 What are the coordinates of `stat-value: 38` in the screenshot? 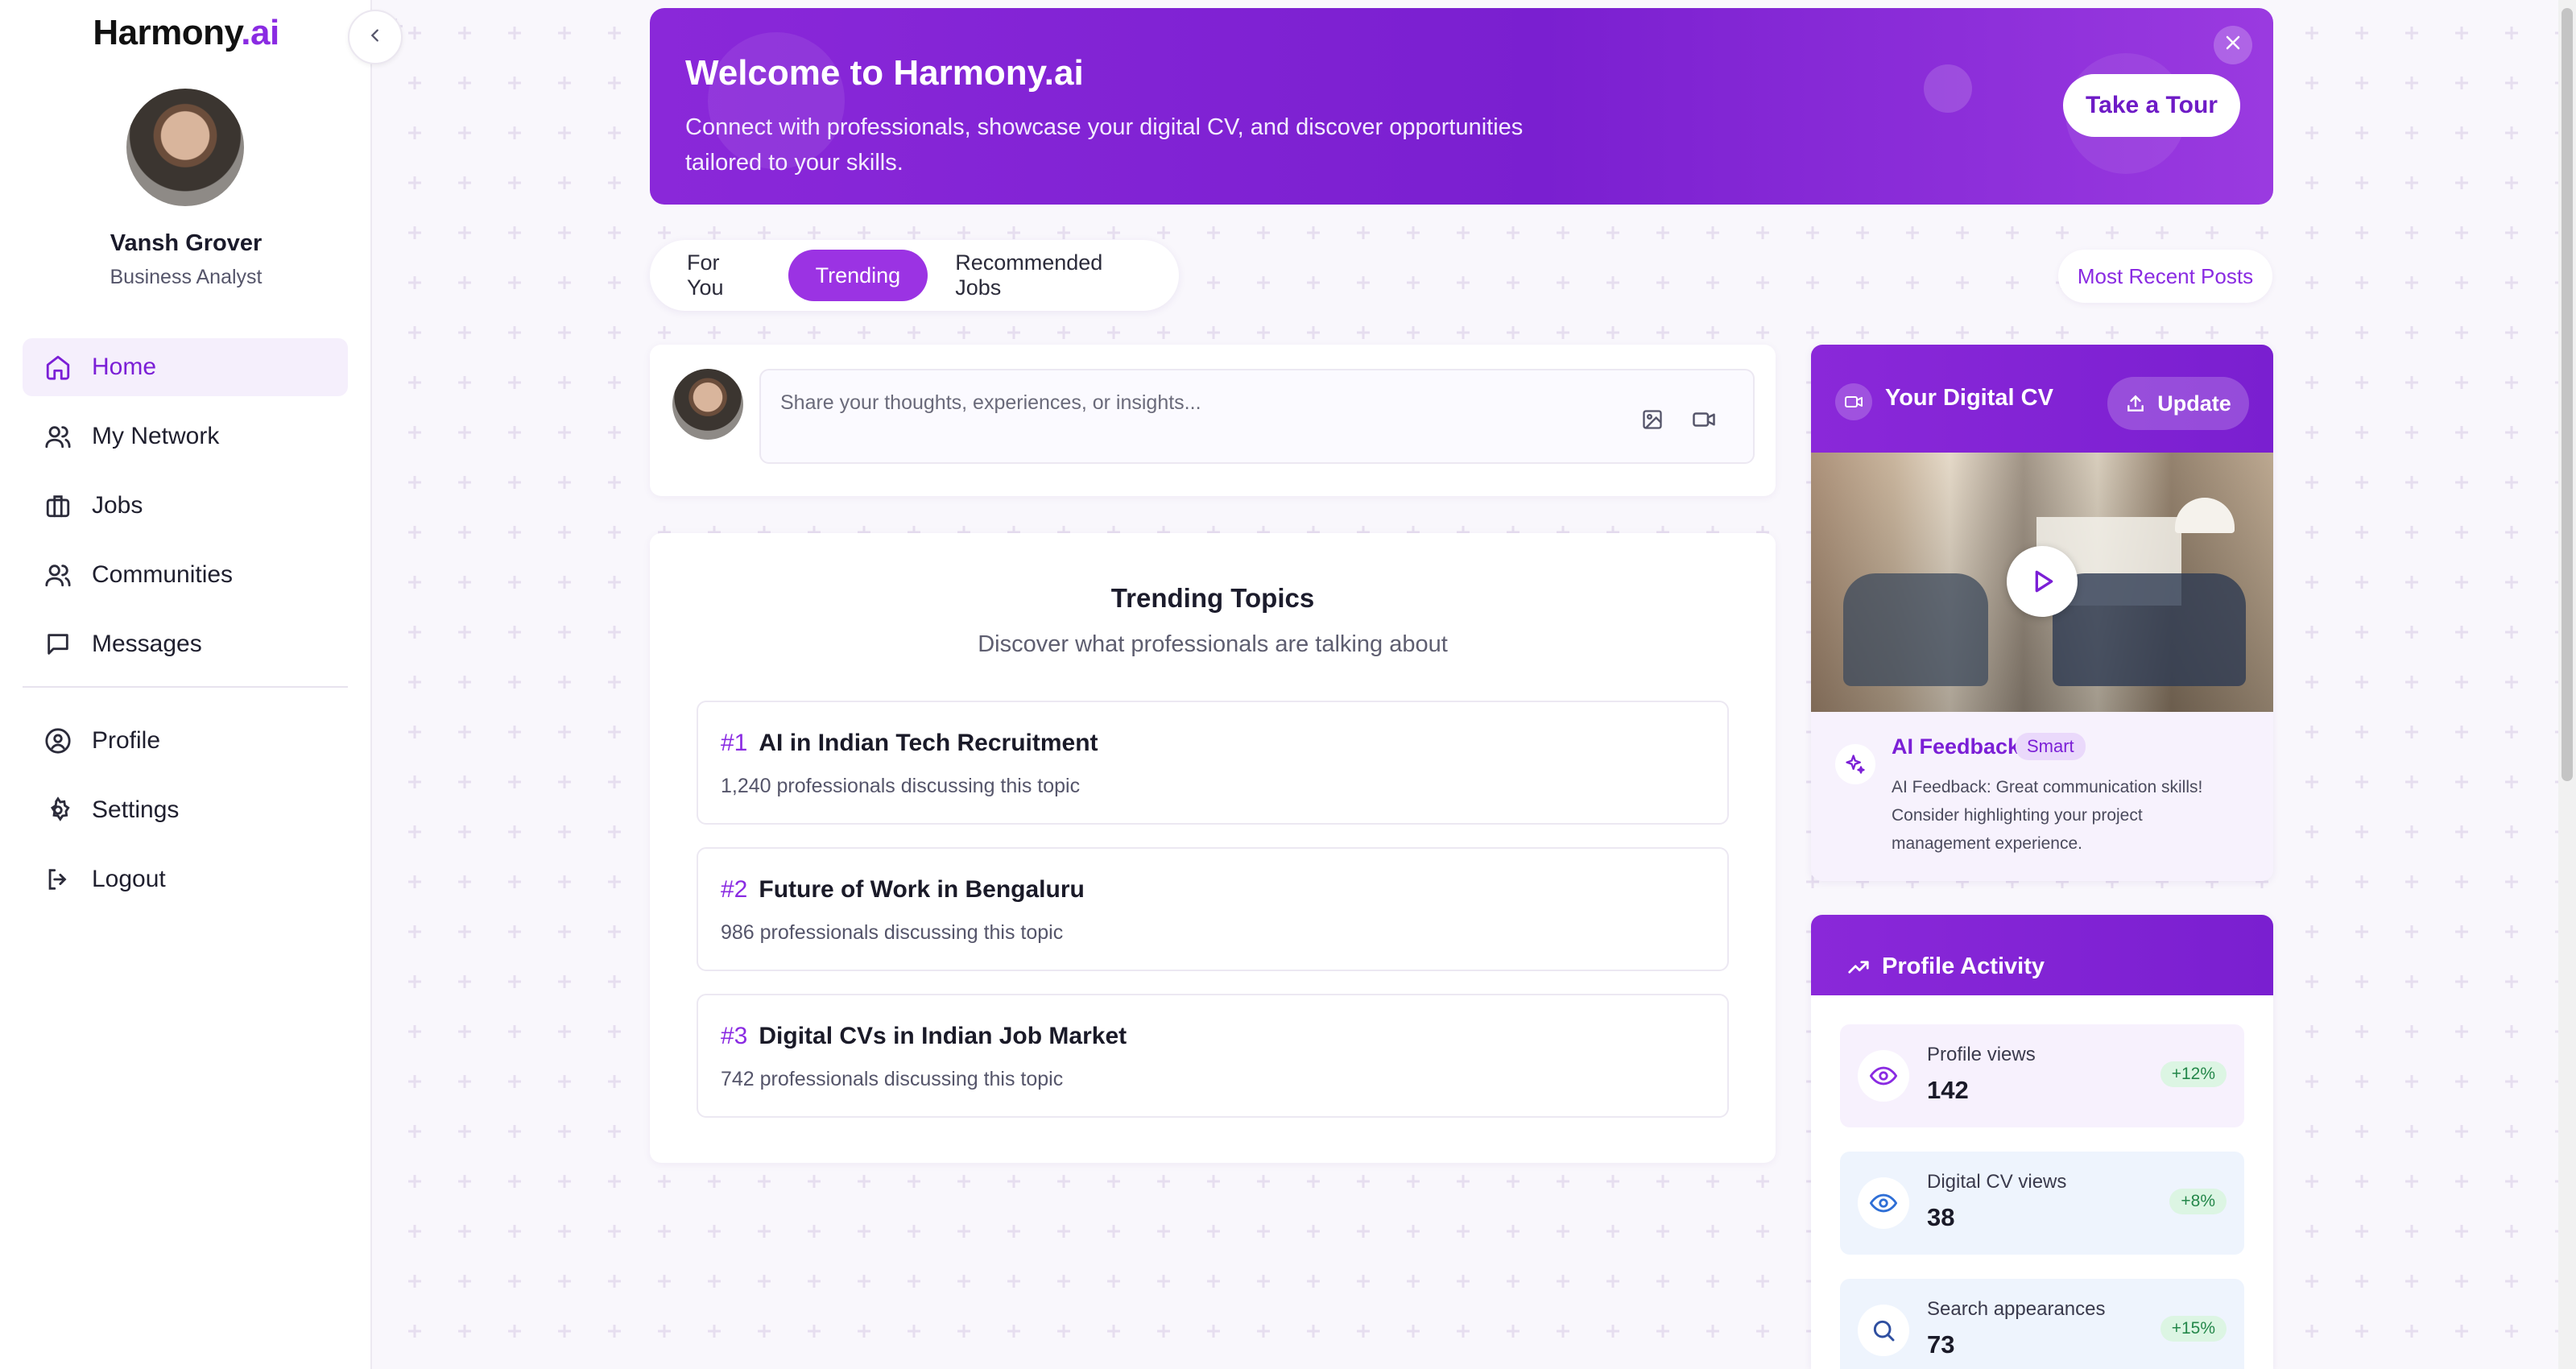 It's located at (1941, 1217).